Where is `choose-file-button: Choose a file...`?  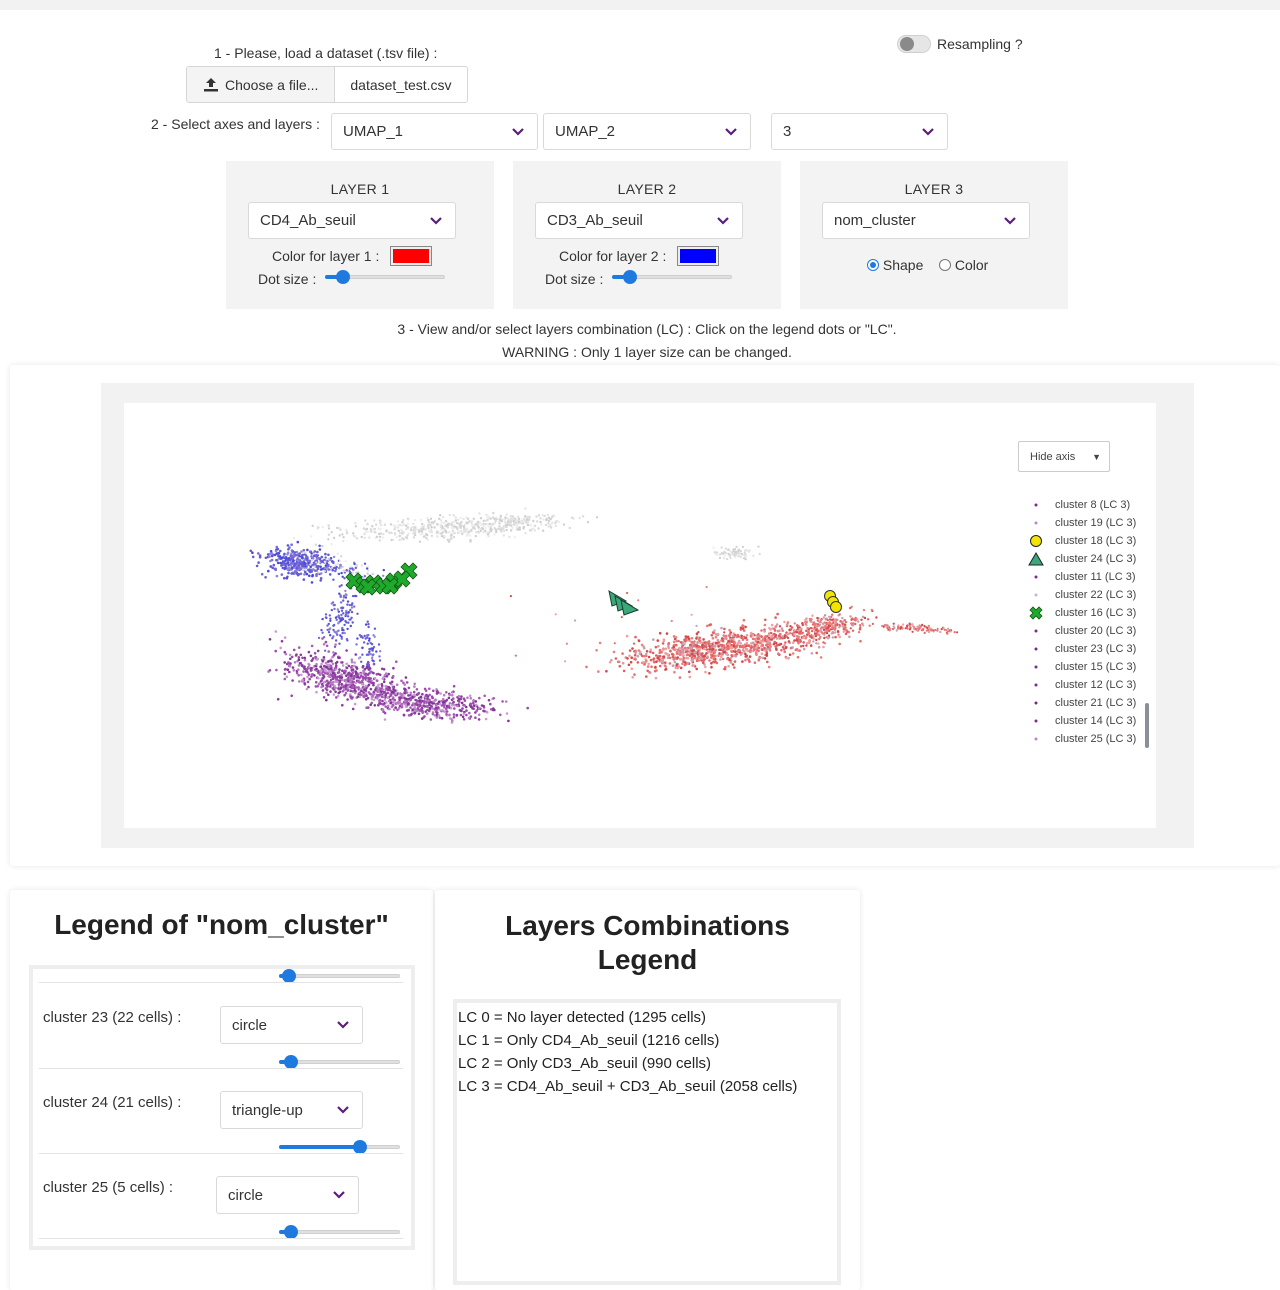 choose-file-button: Choose a file... is located at coordinates (261, 84).